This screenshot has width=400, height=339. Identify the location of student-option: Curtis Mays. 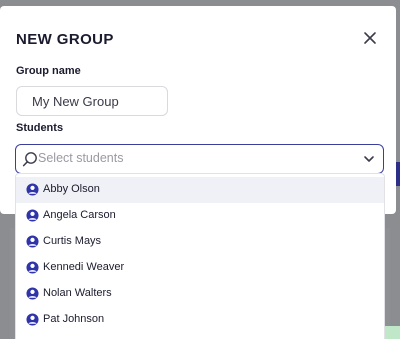
(200, 242).